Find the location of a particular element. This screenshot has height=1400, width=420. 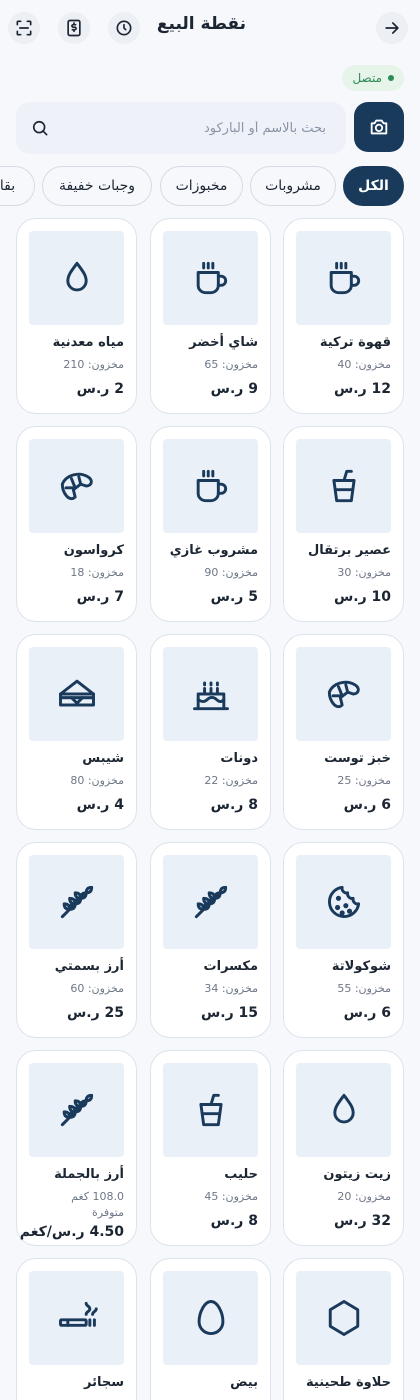

juice-cup-icon is located at coordinates (343, 486).